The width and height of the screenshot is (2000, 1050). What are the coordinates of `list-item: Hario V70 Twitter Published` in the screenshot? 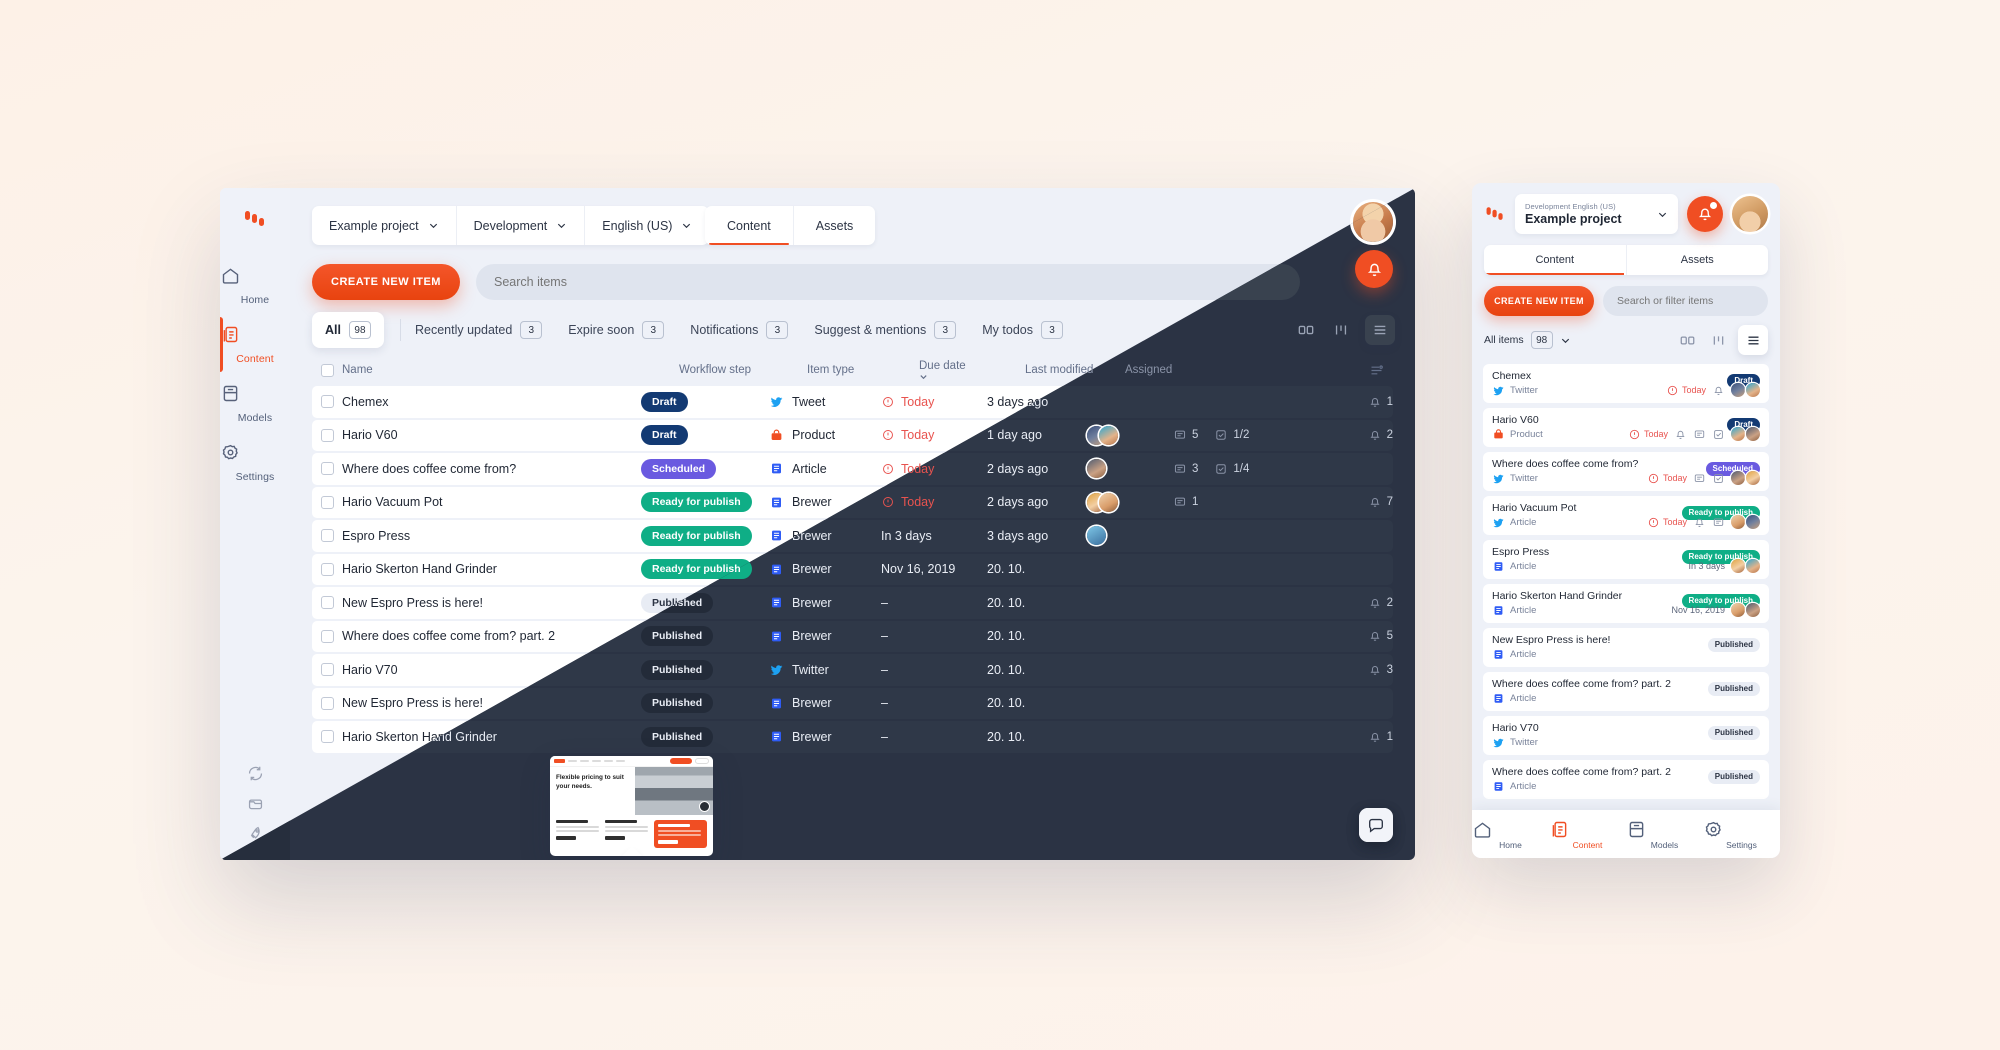 It's located at (1626, 735).